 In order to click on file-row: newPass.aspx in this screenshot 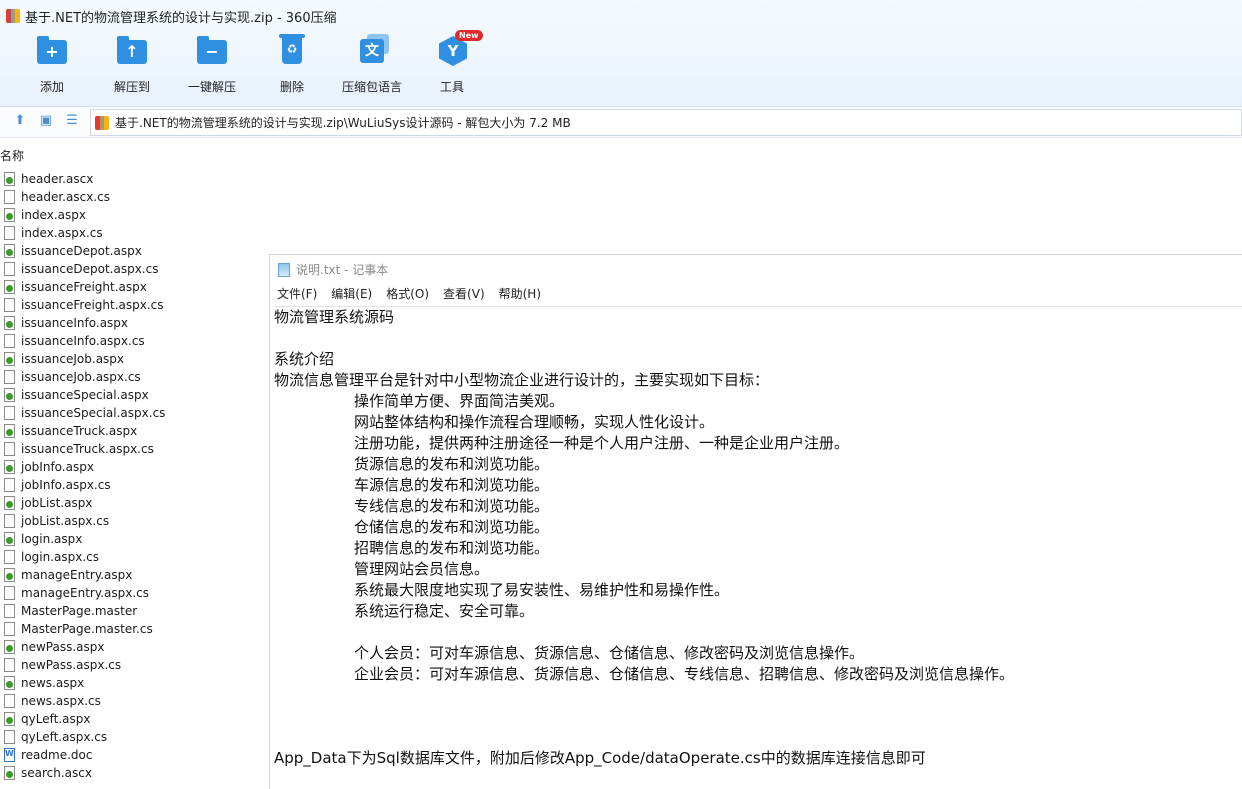, I will do `click(134, 647)`.